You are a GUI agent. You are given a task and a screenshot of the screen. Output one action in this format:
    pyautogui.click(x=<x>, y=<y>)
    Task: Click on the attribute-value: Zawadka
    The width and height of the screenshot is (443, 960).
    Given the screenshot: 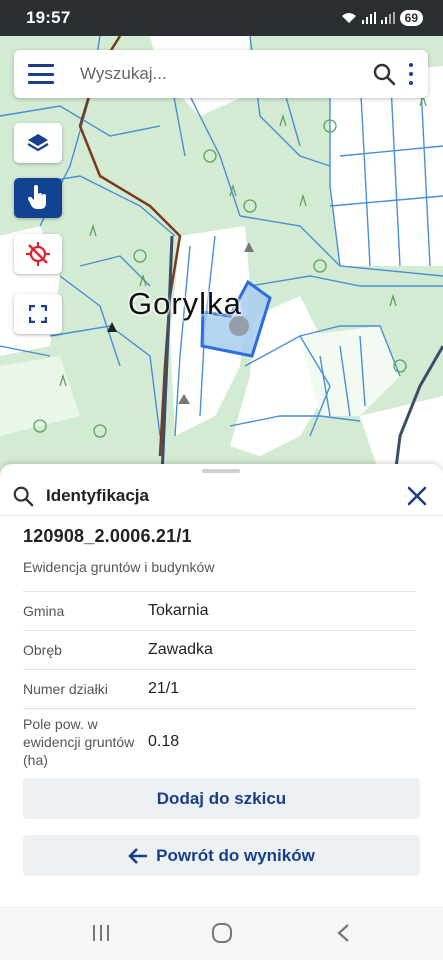 What is the action you would take?
    pyautogui.click(x=180, y=649)
    